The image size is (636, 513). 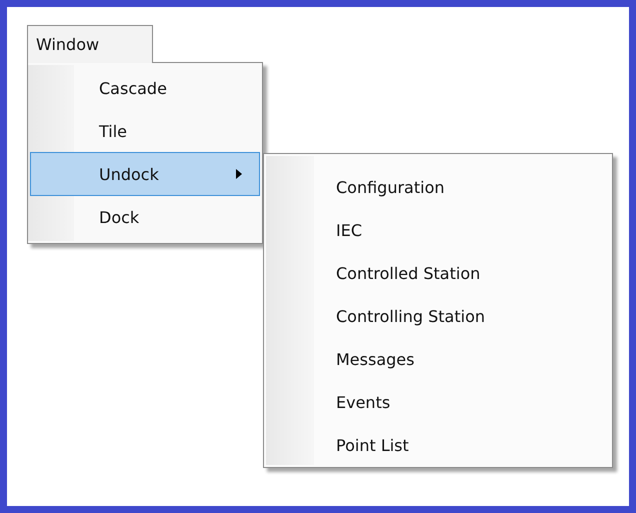 What do you see at coordinates (145, 131) in the screenshot?
I see `menu-item: Tile` at bounding box center [145, 131].